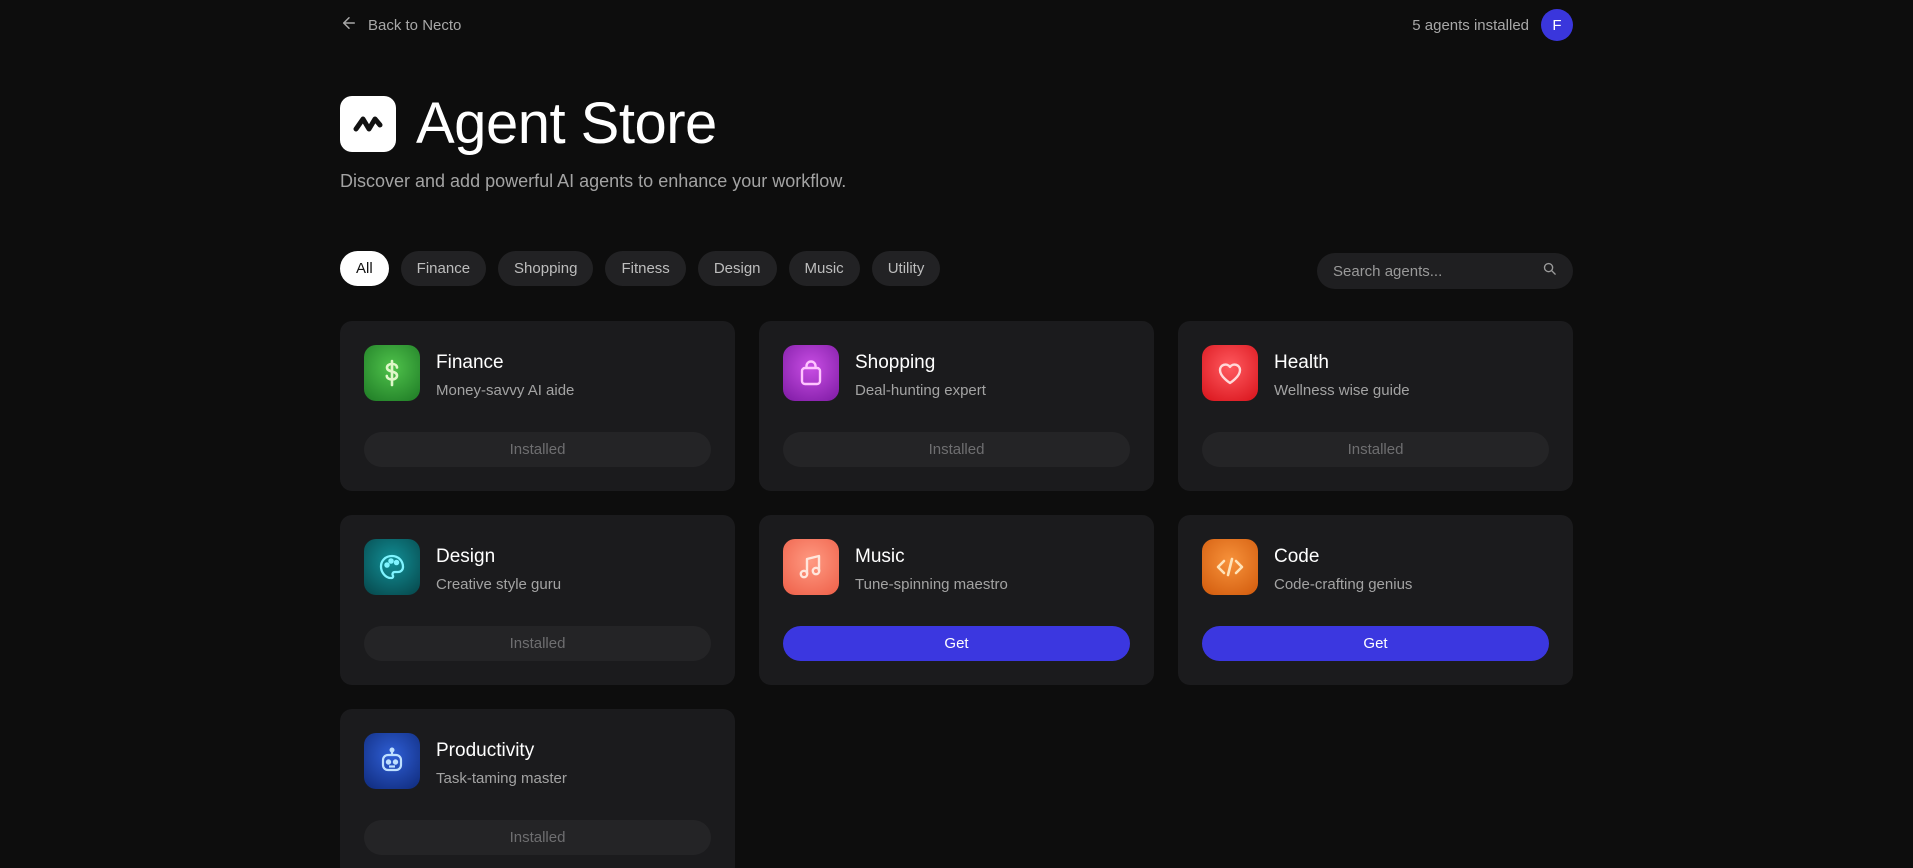  Describe the element at coordinates (1437, 271) in the screenshot. I see `search-input` at that location.